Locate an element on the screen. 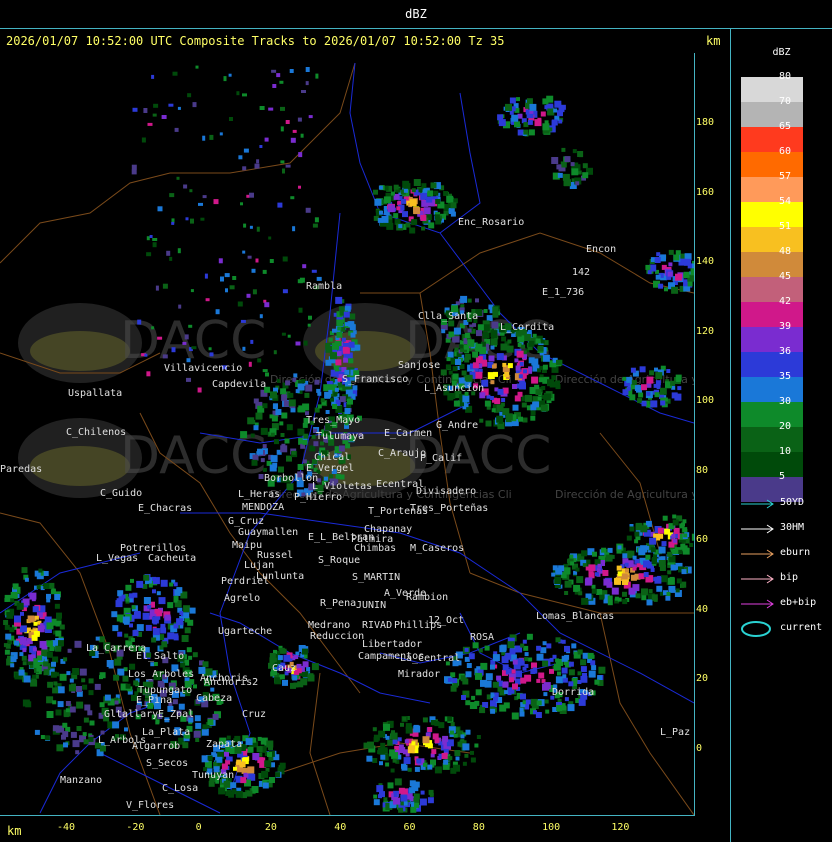  legend-value: 51 is located at coordinates (785, 226).